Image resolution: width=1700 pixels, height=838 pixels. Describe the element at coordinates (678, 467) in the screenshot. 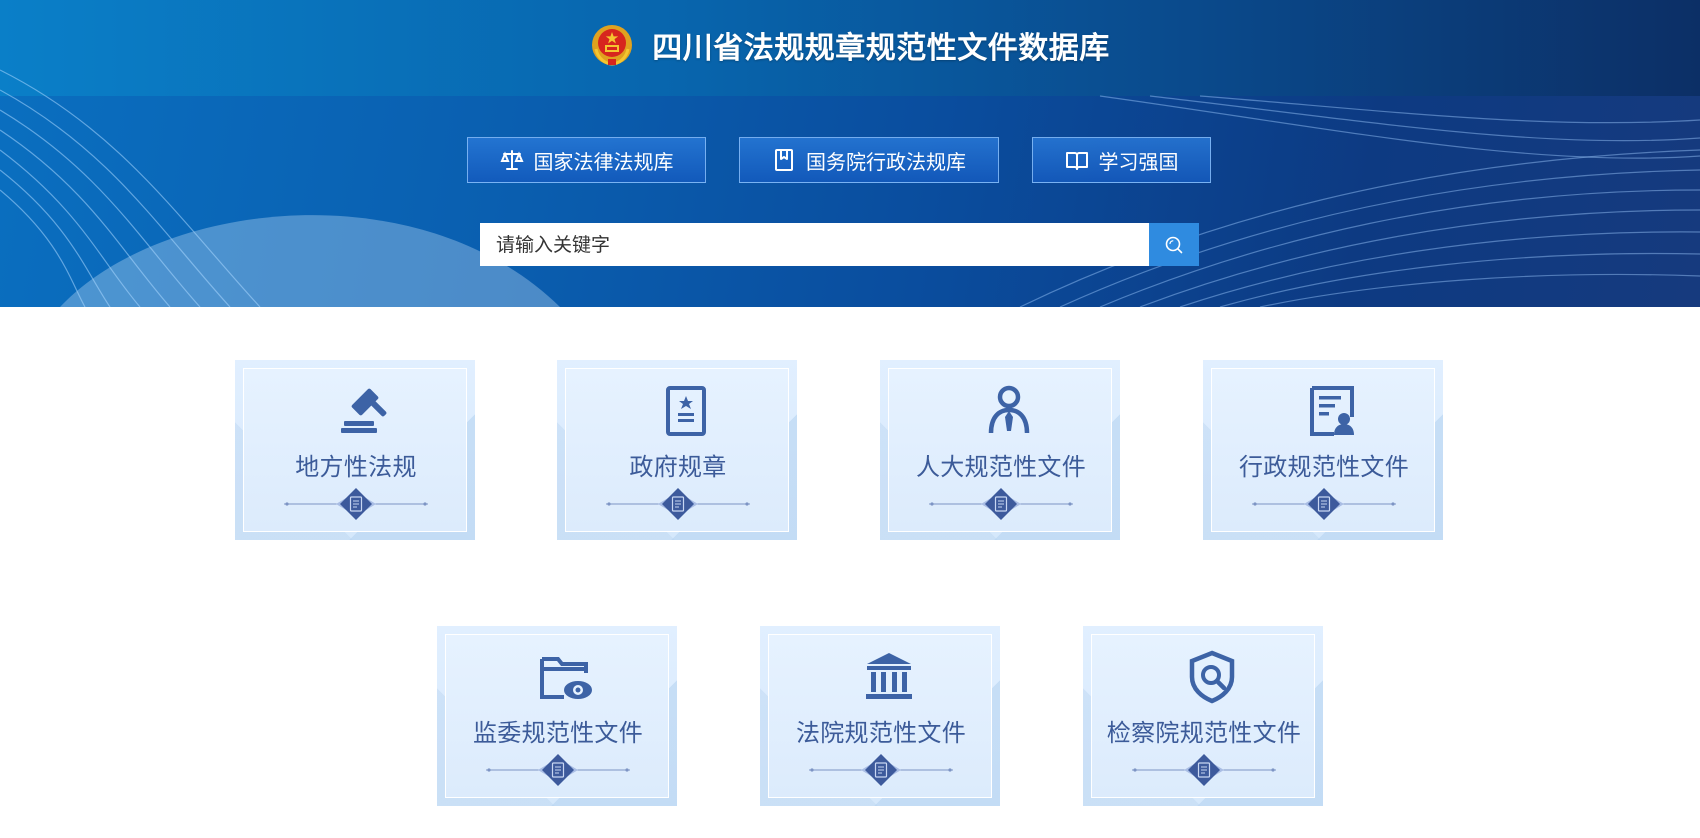

I see `category-label: 政府规章` at that location.